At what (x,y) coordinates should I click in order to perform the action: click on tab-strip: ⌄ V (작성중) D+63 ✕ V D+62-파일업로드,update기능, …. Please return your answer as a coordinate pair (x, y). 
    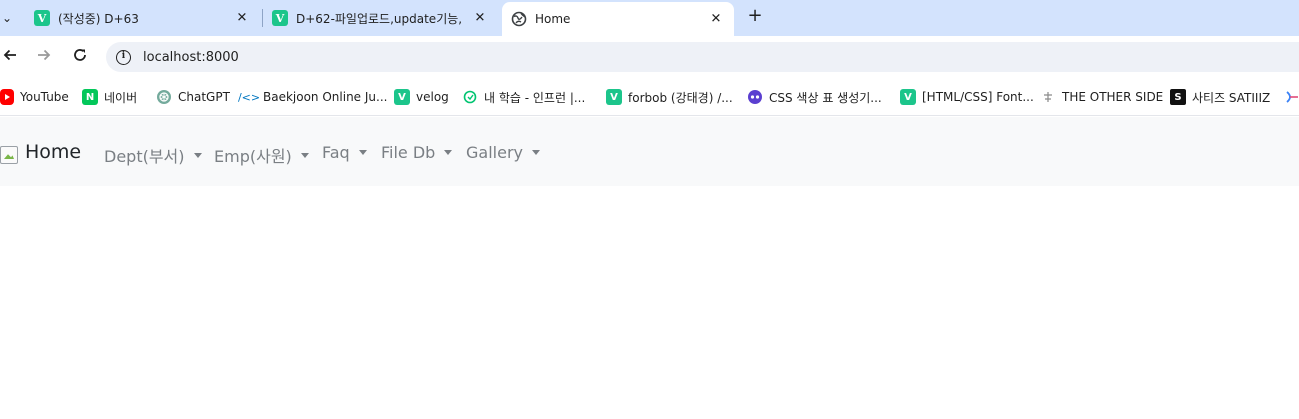
    Looking at the image, I should click on (649, 18).